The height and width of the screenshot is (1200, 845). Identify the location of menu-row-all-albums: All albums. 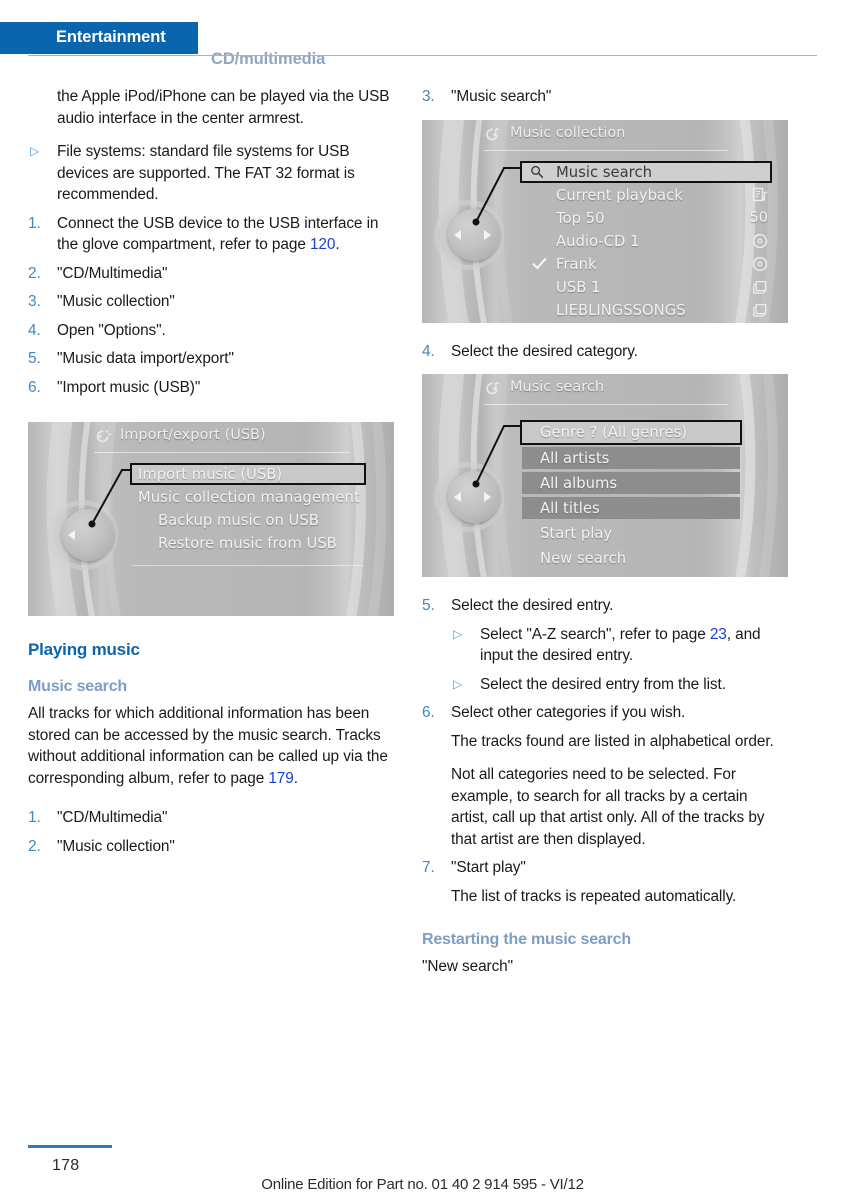
(631, 483).